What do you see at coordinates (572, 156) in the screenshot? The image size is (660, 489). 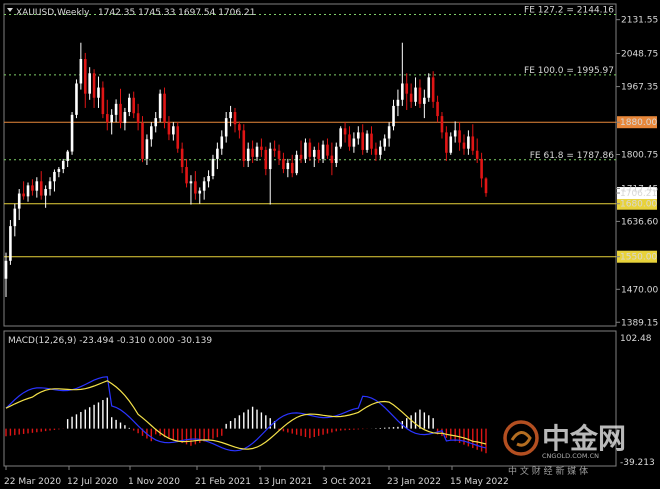 I see `fib-level-label: FE 61.8 = 1787.86` at bounding box center [572, 156].